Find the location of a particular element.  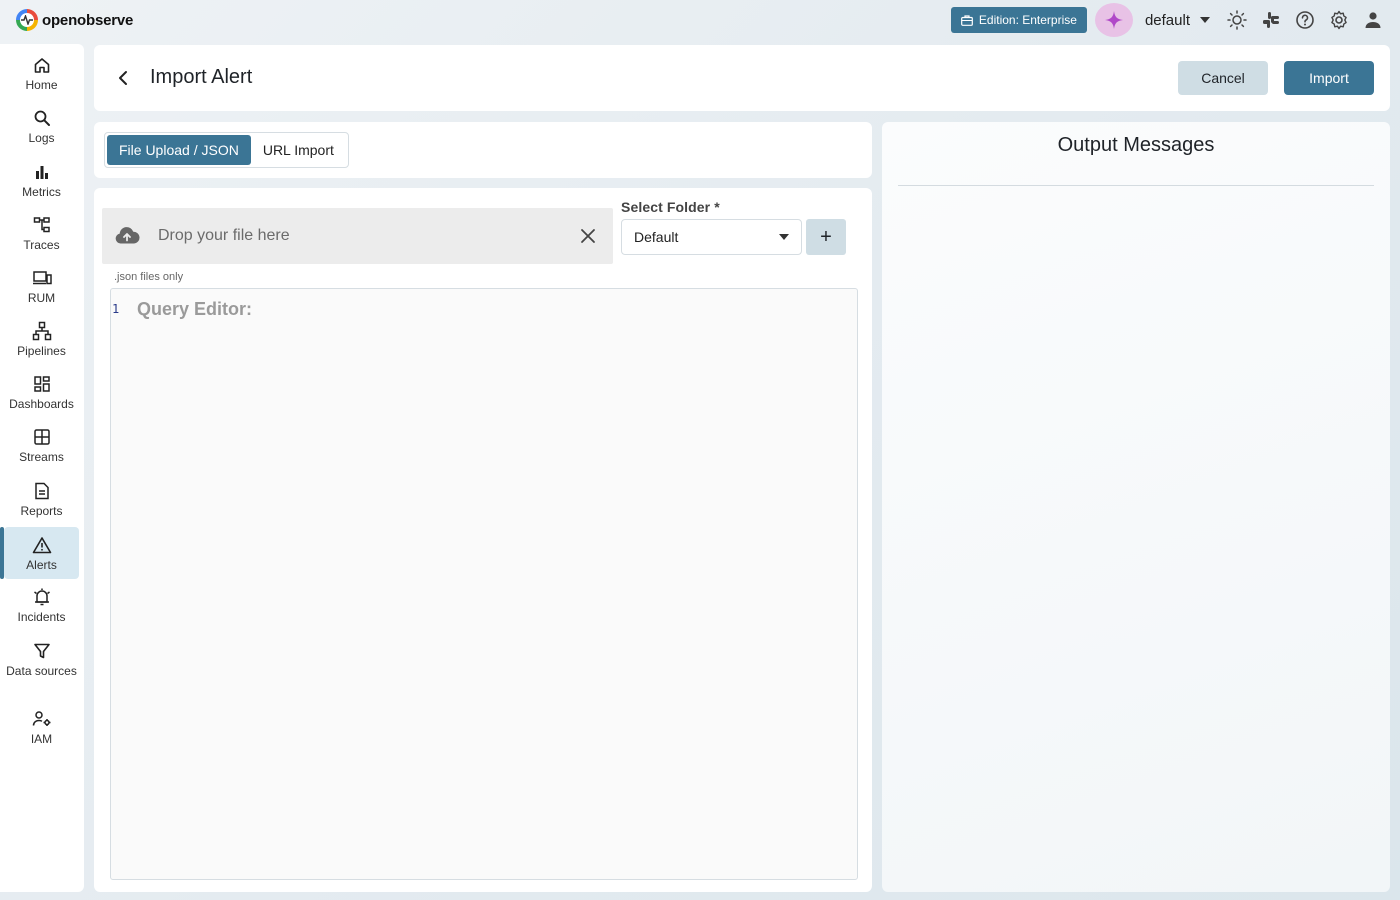

close-icon is located at coordinates (588, 238).